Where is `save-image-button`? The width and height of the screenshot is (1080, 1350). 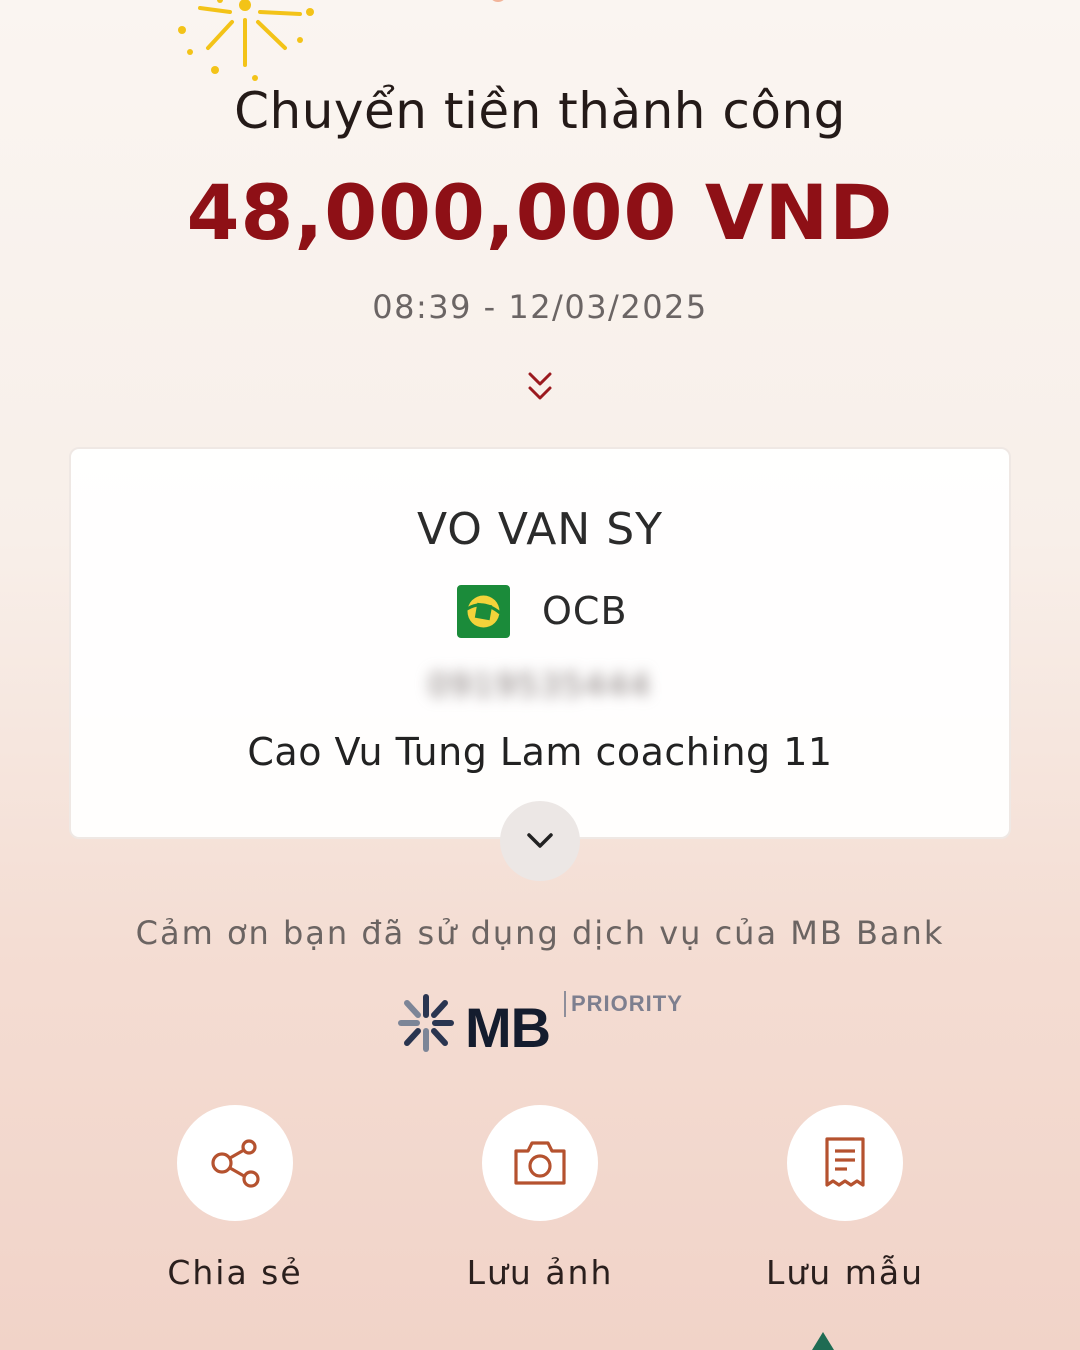
save-image-button is located at coordinates (540, 1163).